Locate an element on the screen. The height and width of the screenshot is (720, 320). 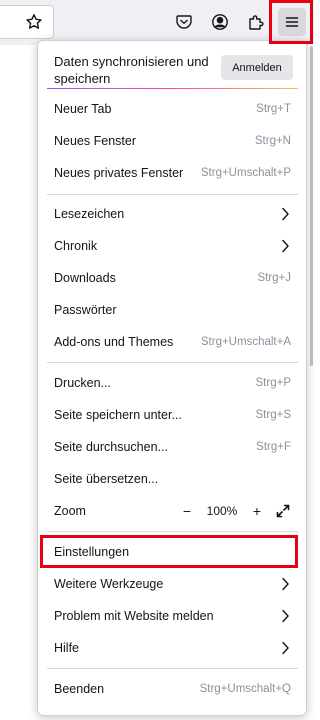
menu-item-addons: Add-ons und Themes Strg+Umschalt+A is located at coordinates (172, 342).